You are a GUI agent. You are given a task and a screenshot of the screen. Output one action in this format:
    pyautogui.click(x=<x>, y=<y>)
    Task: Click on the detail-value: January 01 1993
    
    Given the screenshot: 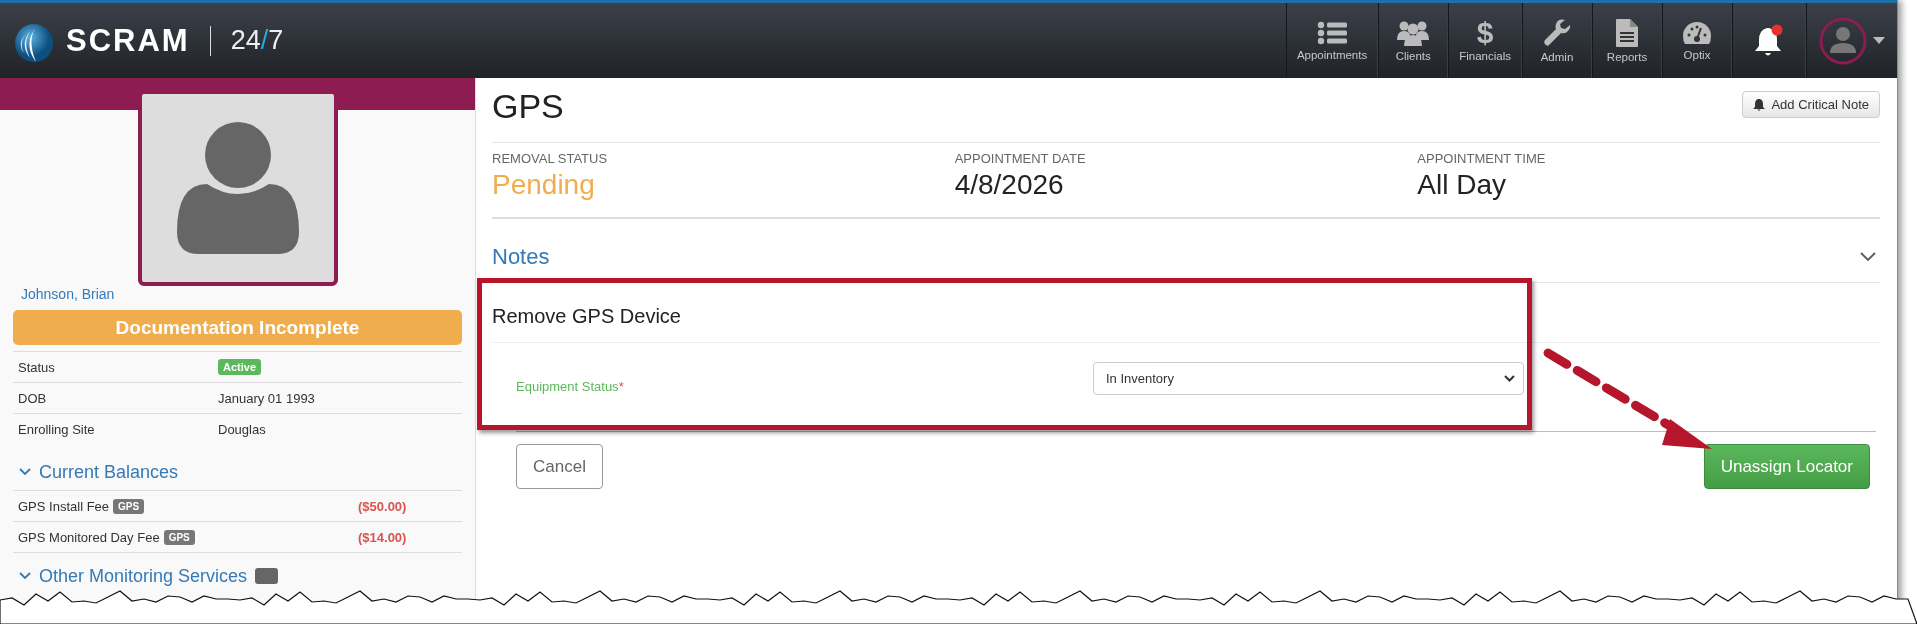 What is the action you would take?
    pyautogui.click(x=266, y=398)
    